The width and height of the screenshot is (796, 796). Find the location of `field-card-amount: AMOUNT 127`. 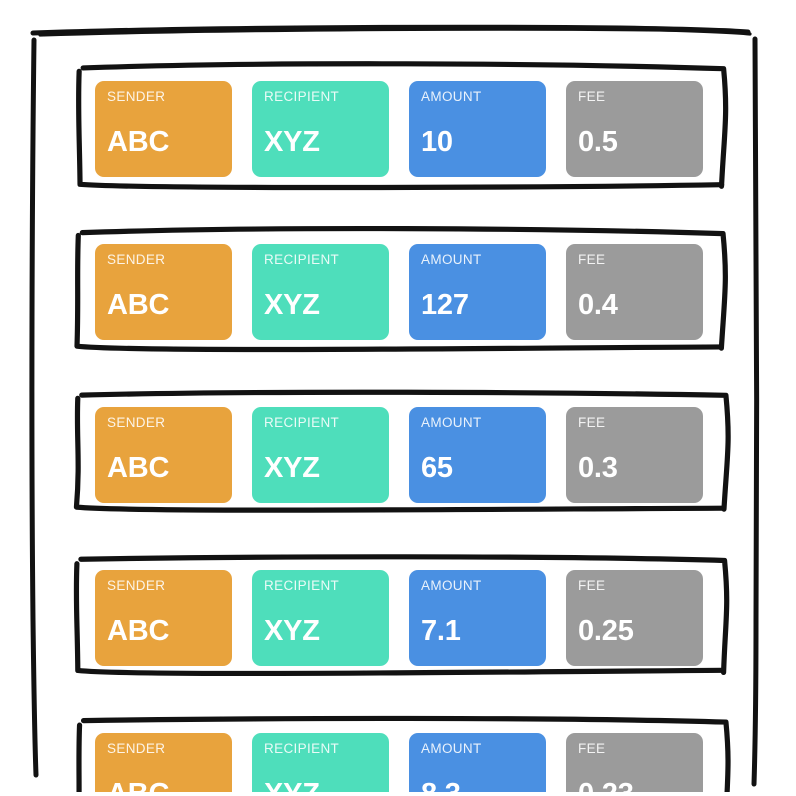

field-card-amount: AMOUNT 127 is located at coordinates (477, 292).